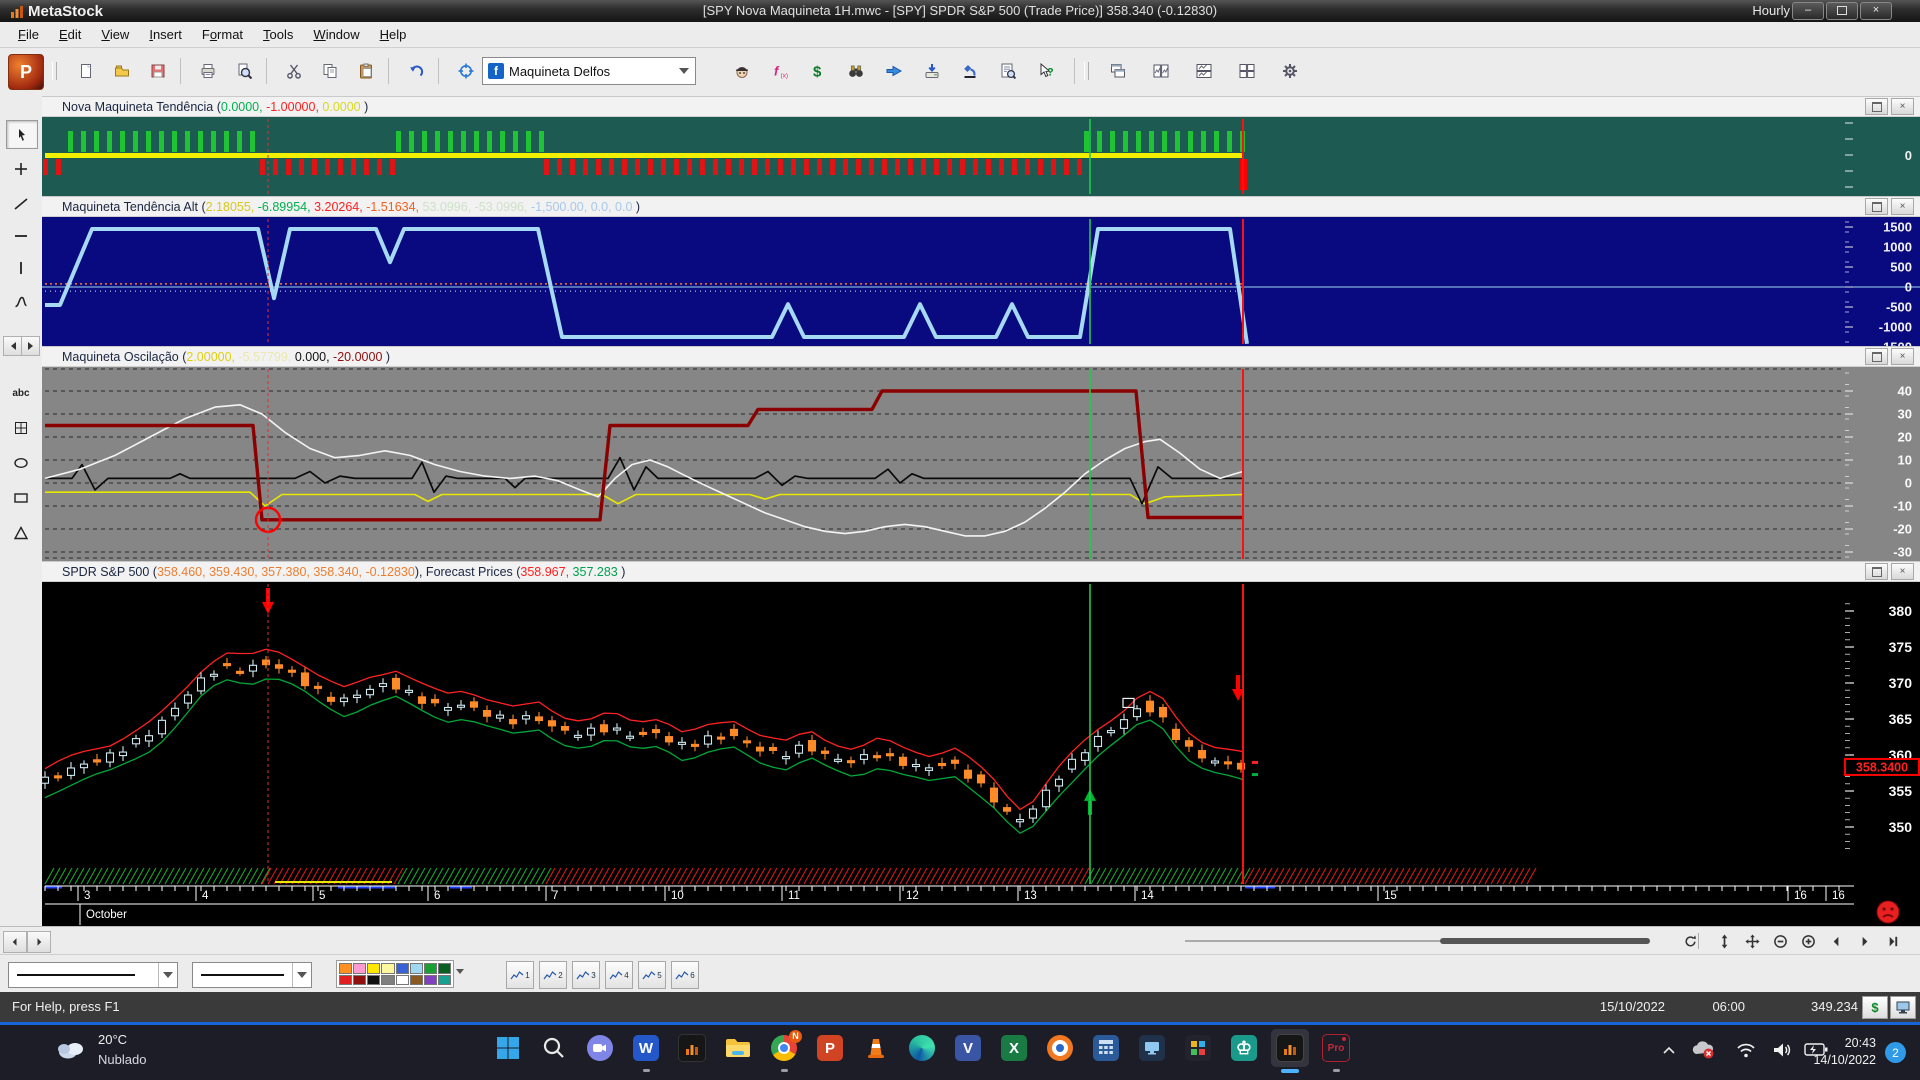 Image resolution: width=1920 pixels, height=1080 pixels. What do you see at coordinates (876, 1048) in the screenshot?
I see `taskbar-vlc` at bounding box center [876, 1048].